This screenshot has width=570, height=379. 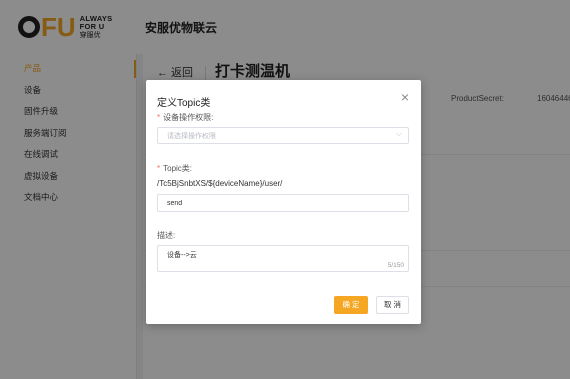 I want to click on topic-prefix: /Tc5BjSnbtXS/${deviceName}/user/, so click(x=220, y=183).